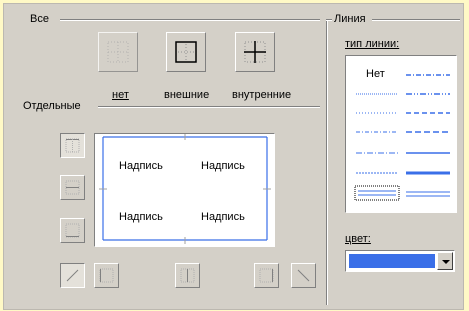 The width and height of the screenshot is (469, 311). I want to click on dropdown-arrow-icon, so click(445, 261).